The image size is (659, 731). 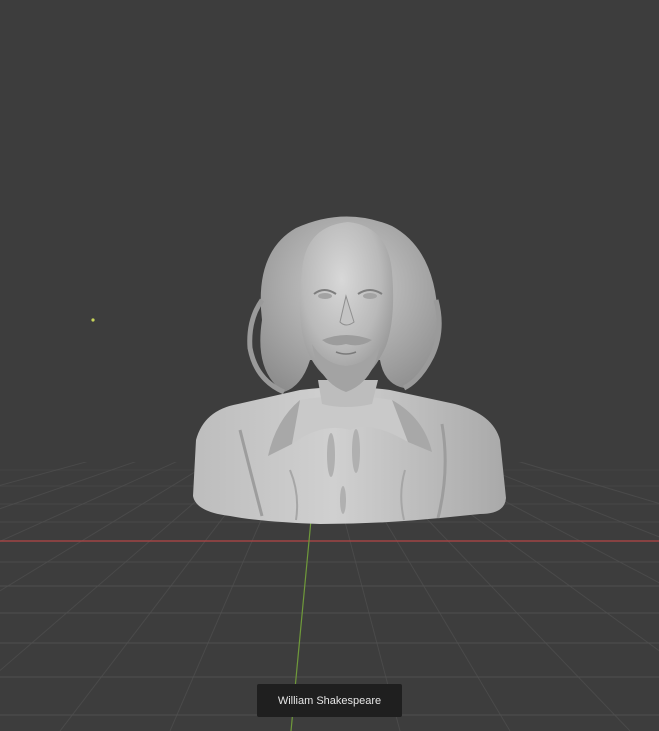 What do you see at coordinates (93, 320) in the screenshot?
I see `light-marker-icon` at bounding box center [93, 320].